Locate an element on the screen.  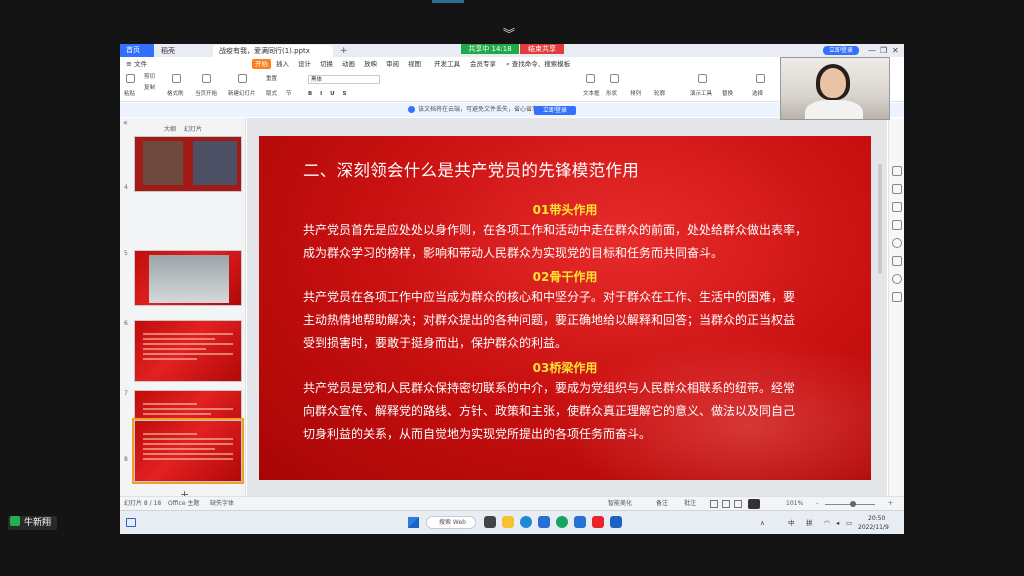
zoom-out-button: - is located at coordinates (817, 504).